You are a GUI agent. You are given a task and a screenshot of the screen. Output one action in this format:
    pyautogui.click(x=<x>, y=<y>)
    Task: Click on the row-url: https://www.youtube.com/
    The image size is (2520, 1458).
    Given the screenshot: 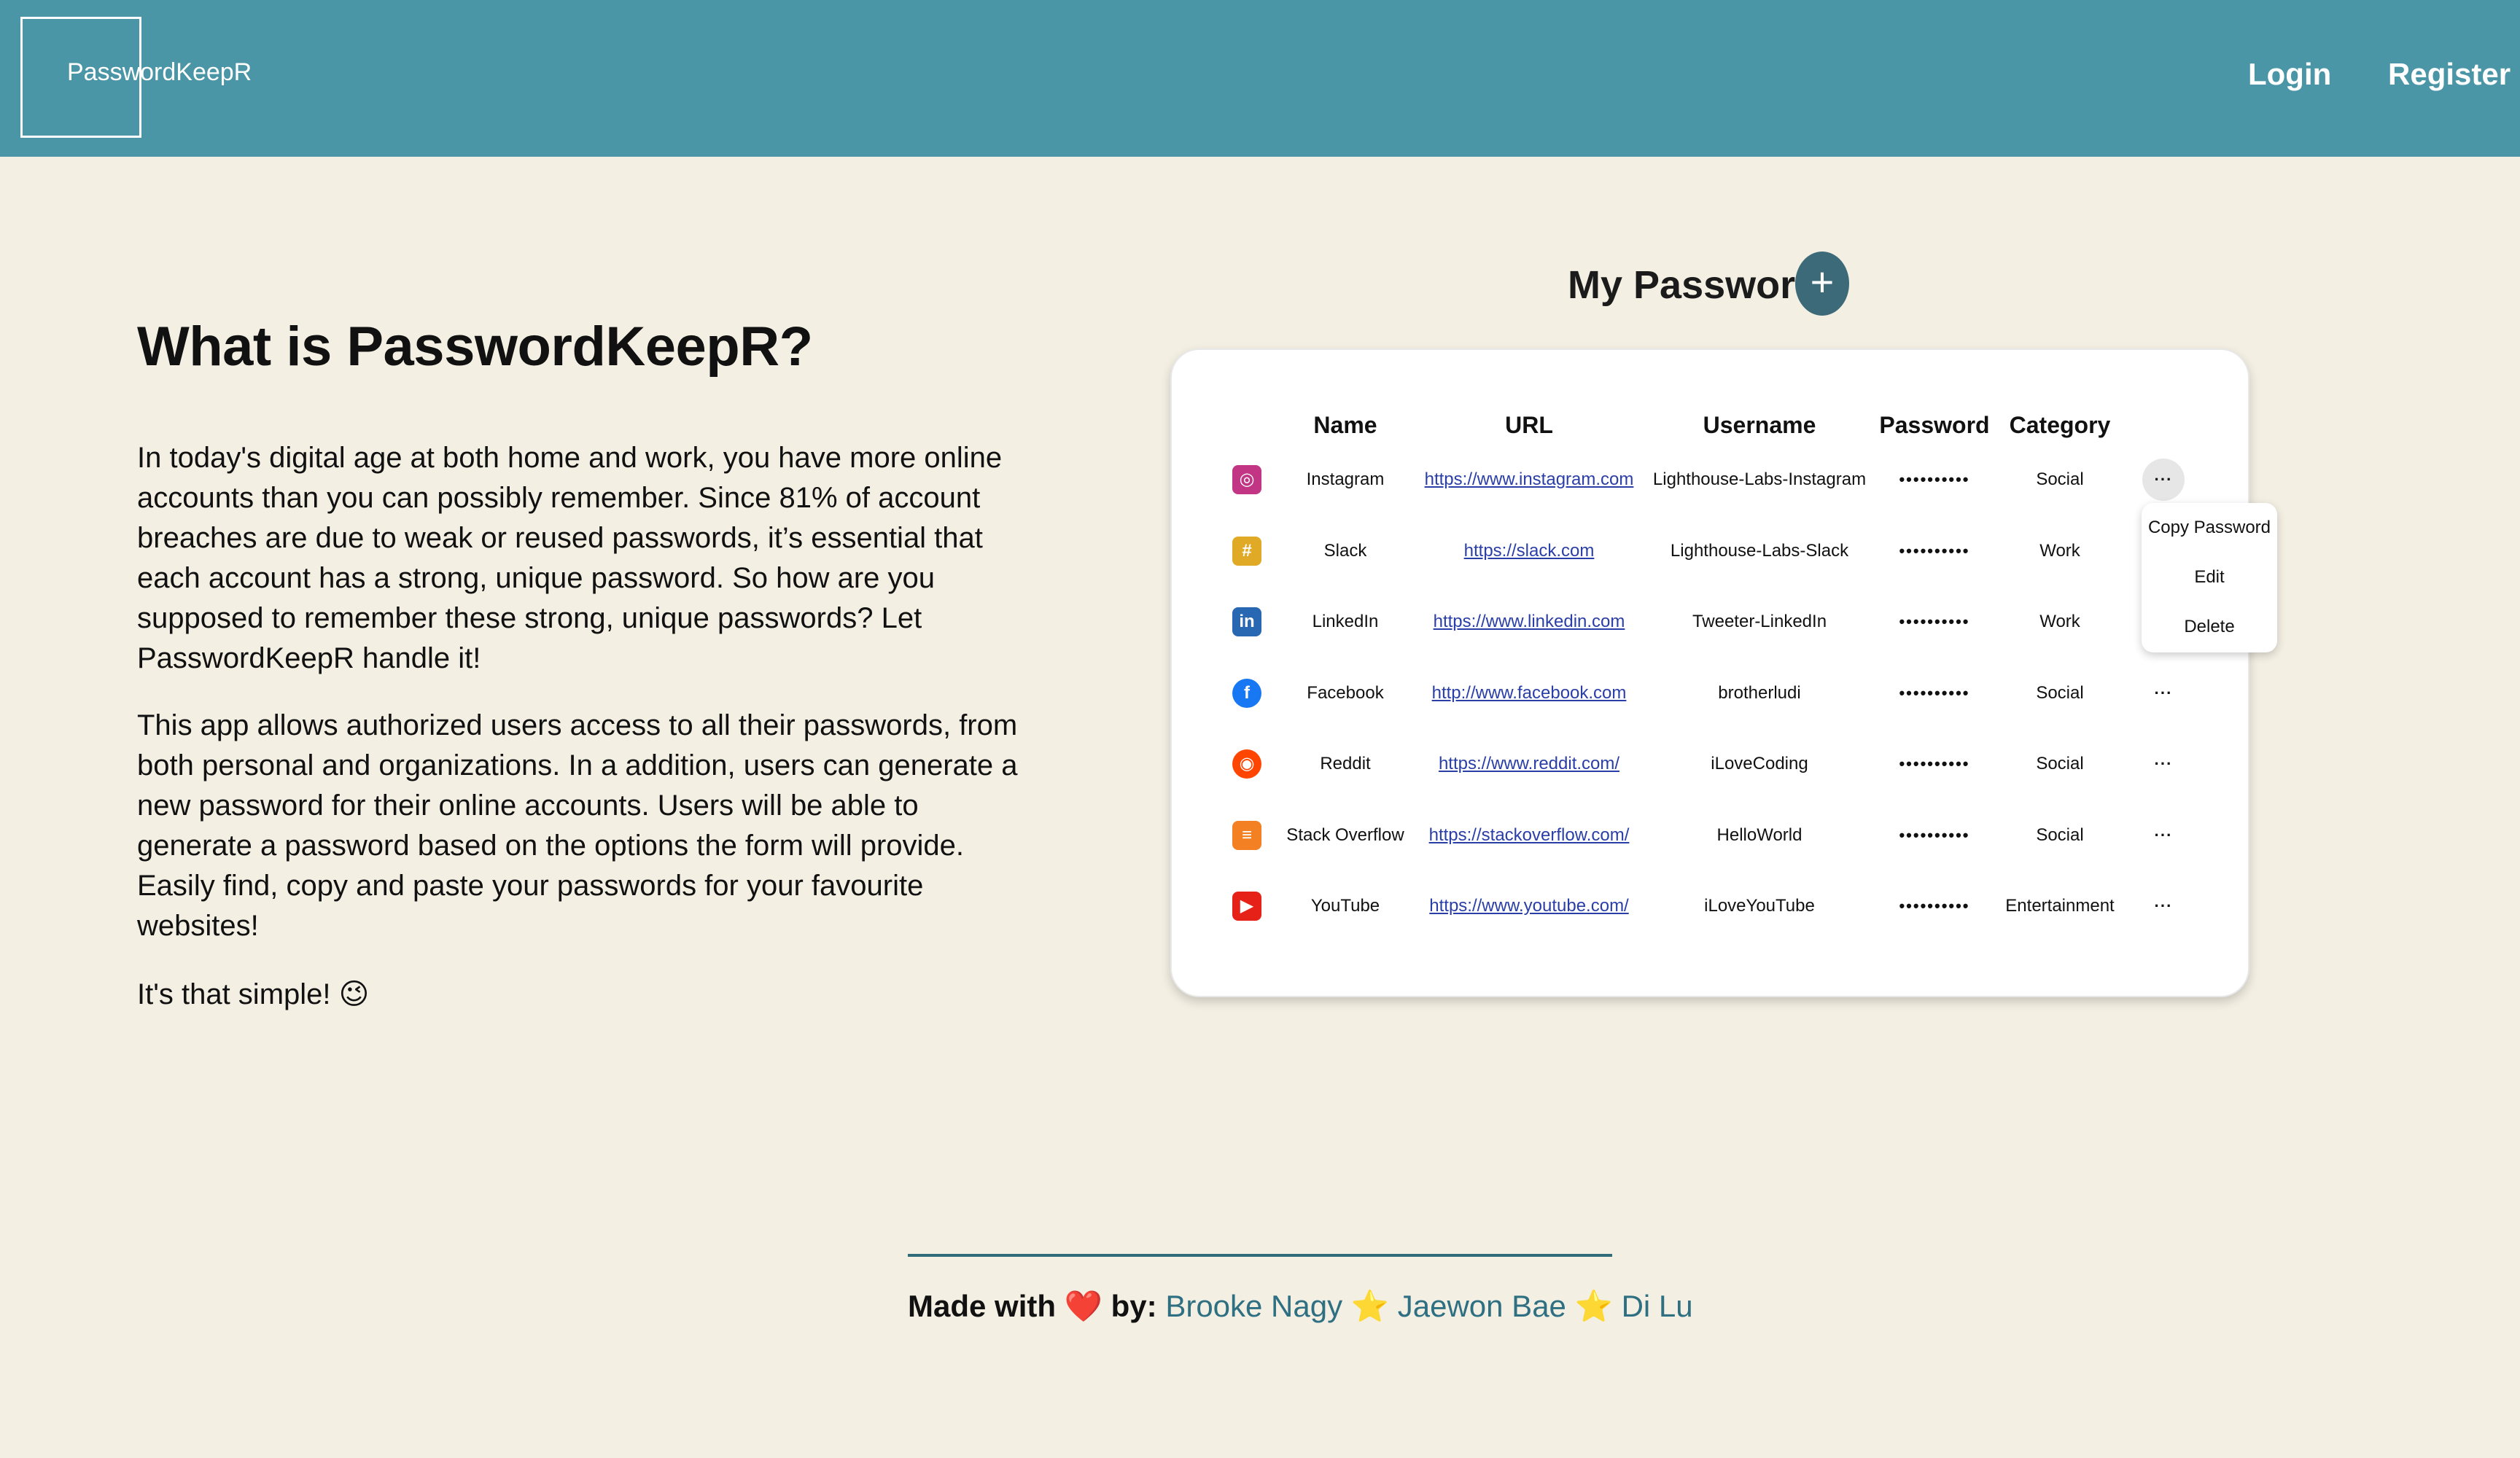 What is the action you would take?
    pyautogui.click(x=1528, y=906)
    